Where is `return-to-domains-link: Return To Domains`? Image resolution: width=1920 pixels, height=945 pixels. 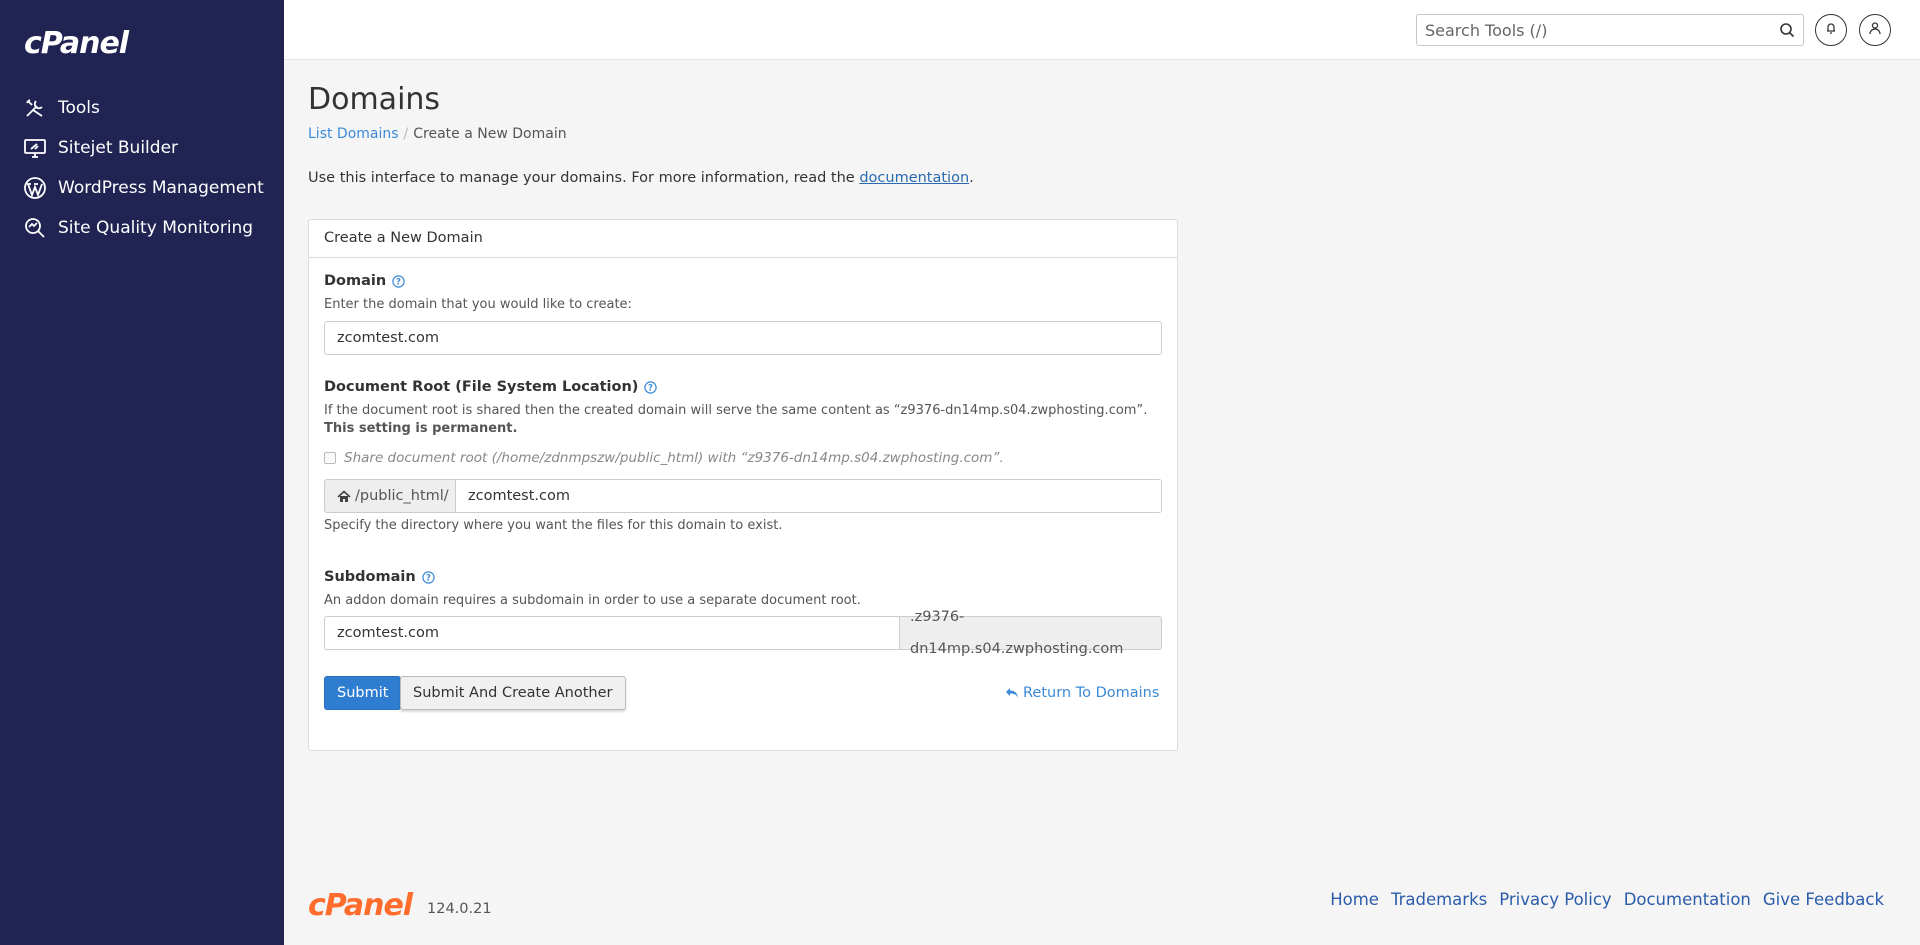 return-to-domains-link: Return To Domains is located at coordinates (1082, 693).